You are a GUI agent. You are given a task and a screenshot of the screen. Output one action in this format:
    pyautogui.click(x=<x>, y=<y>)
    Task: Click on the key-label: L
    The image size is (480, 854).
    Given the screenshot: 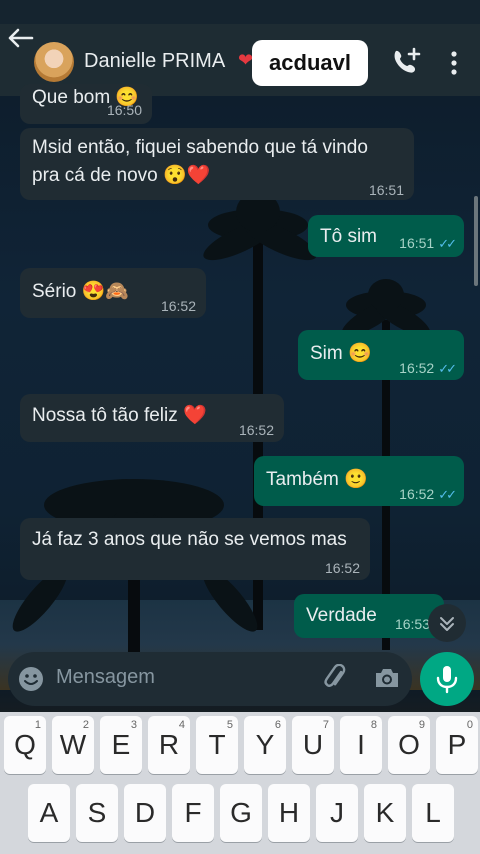 What is the action you would take?
    pyautogui.click(x=433, y=812)
    